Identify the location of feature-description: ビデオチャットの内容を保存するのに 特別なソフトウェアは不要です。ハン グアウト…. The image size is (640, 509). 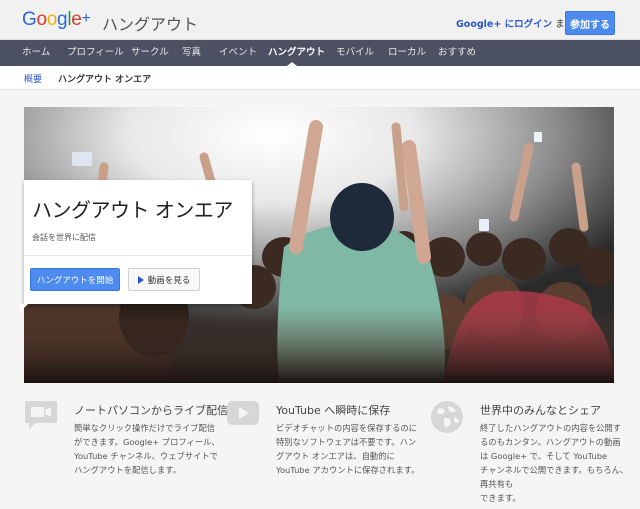
(348, 449).